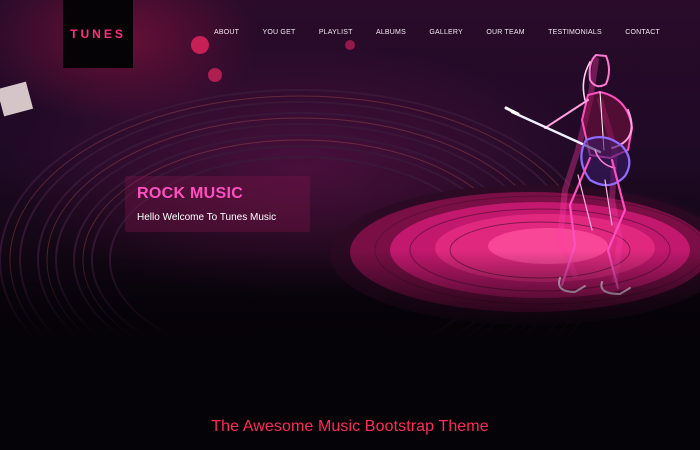 This screenshot has width=700, height=450. Describe the element at coordinates (446, 32) in the screenshot. I see `nav-gallery: GALLERY` at that location.